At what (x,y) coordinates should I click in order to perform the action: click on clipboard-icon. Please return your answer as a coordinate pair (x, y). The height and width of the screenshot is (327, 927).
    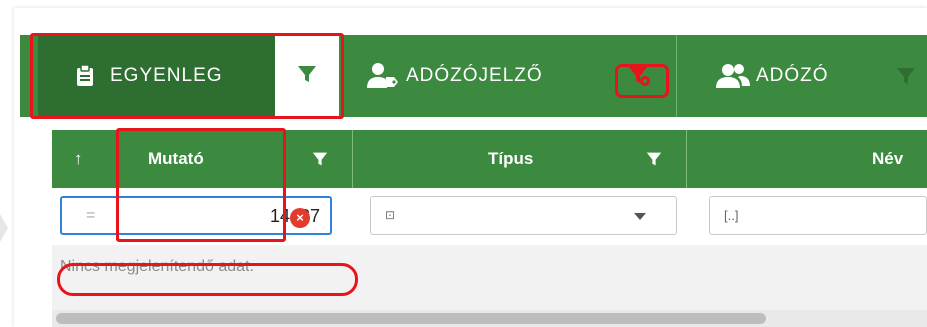
    Looking at the image, I should click on (85, 76).